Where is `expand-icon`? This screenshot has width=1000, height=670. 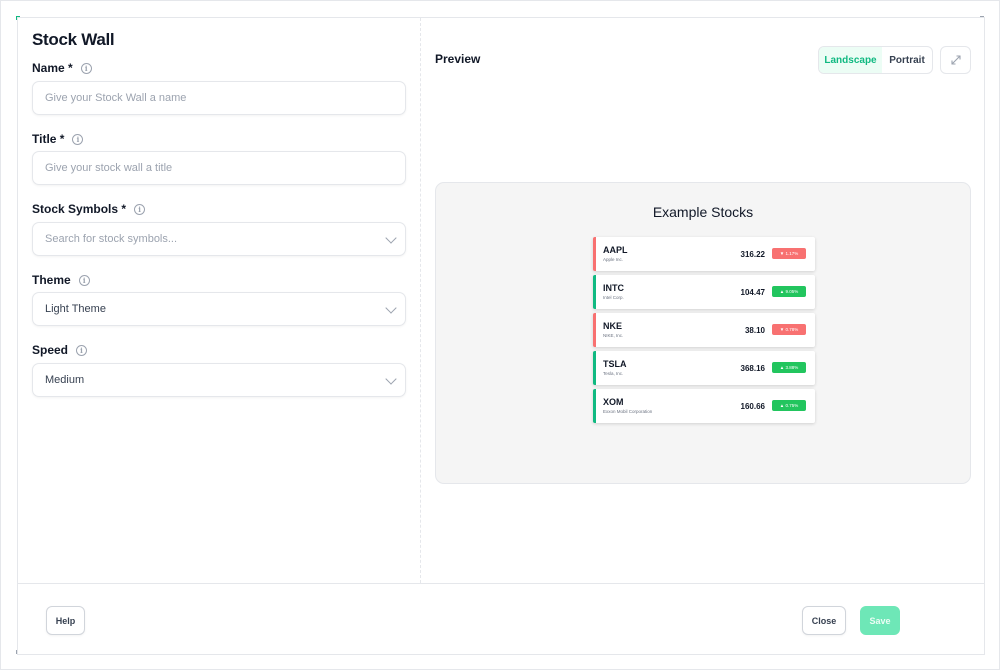
expand-icon is located at coordinates (955, 60).